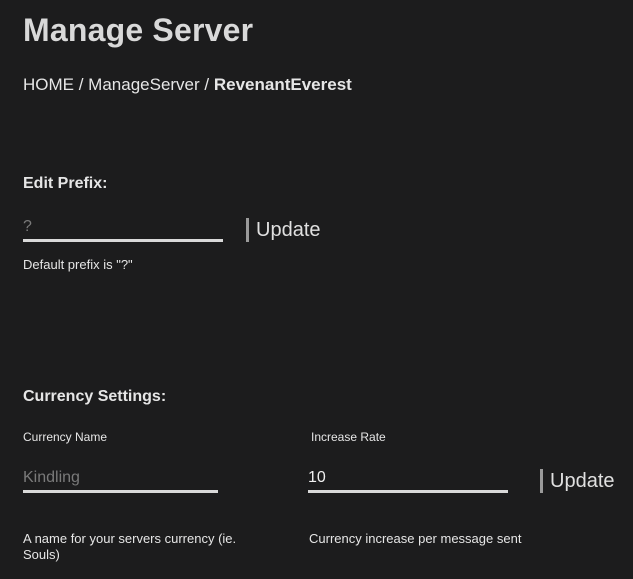 The image size is (633, 579). I want to click on currency-name-label: Currency Name, so click(65, 437).